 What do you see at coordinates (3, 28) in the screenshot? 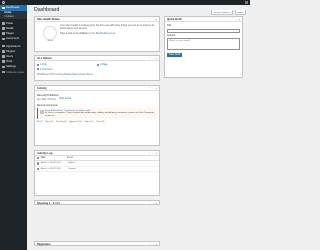
I see `media-icon` at bounding box center [3, 28].